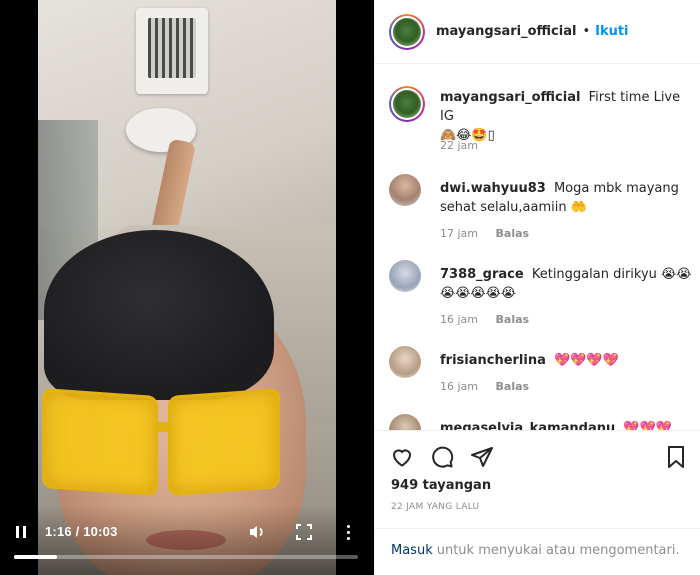 The image size is (700, 575). Describe the element at coordinates (402, 457) in the screenshot. I see `heart-icon` at that location.